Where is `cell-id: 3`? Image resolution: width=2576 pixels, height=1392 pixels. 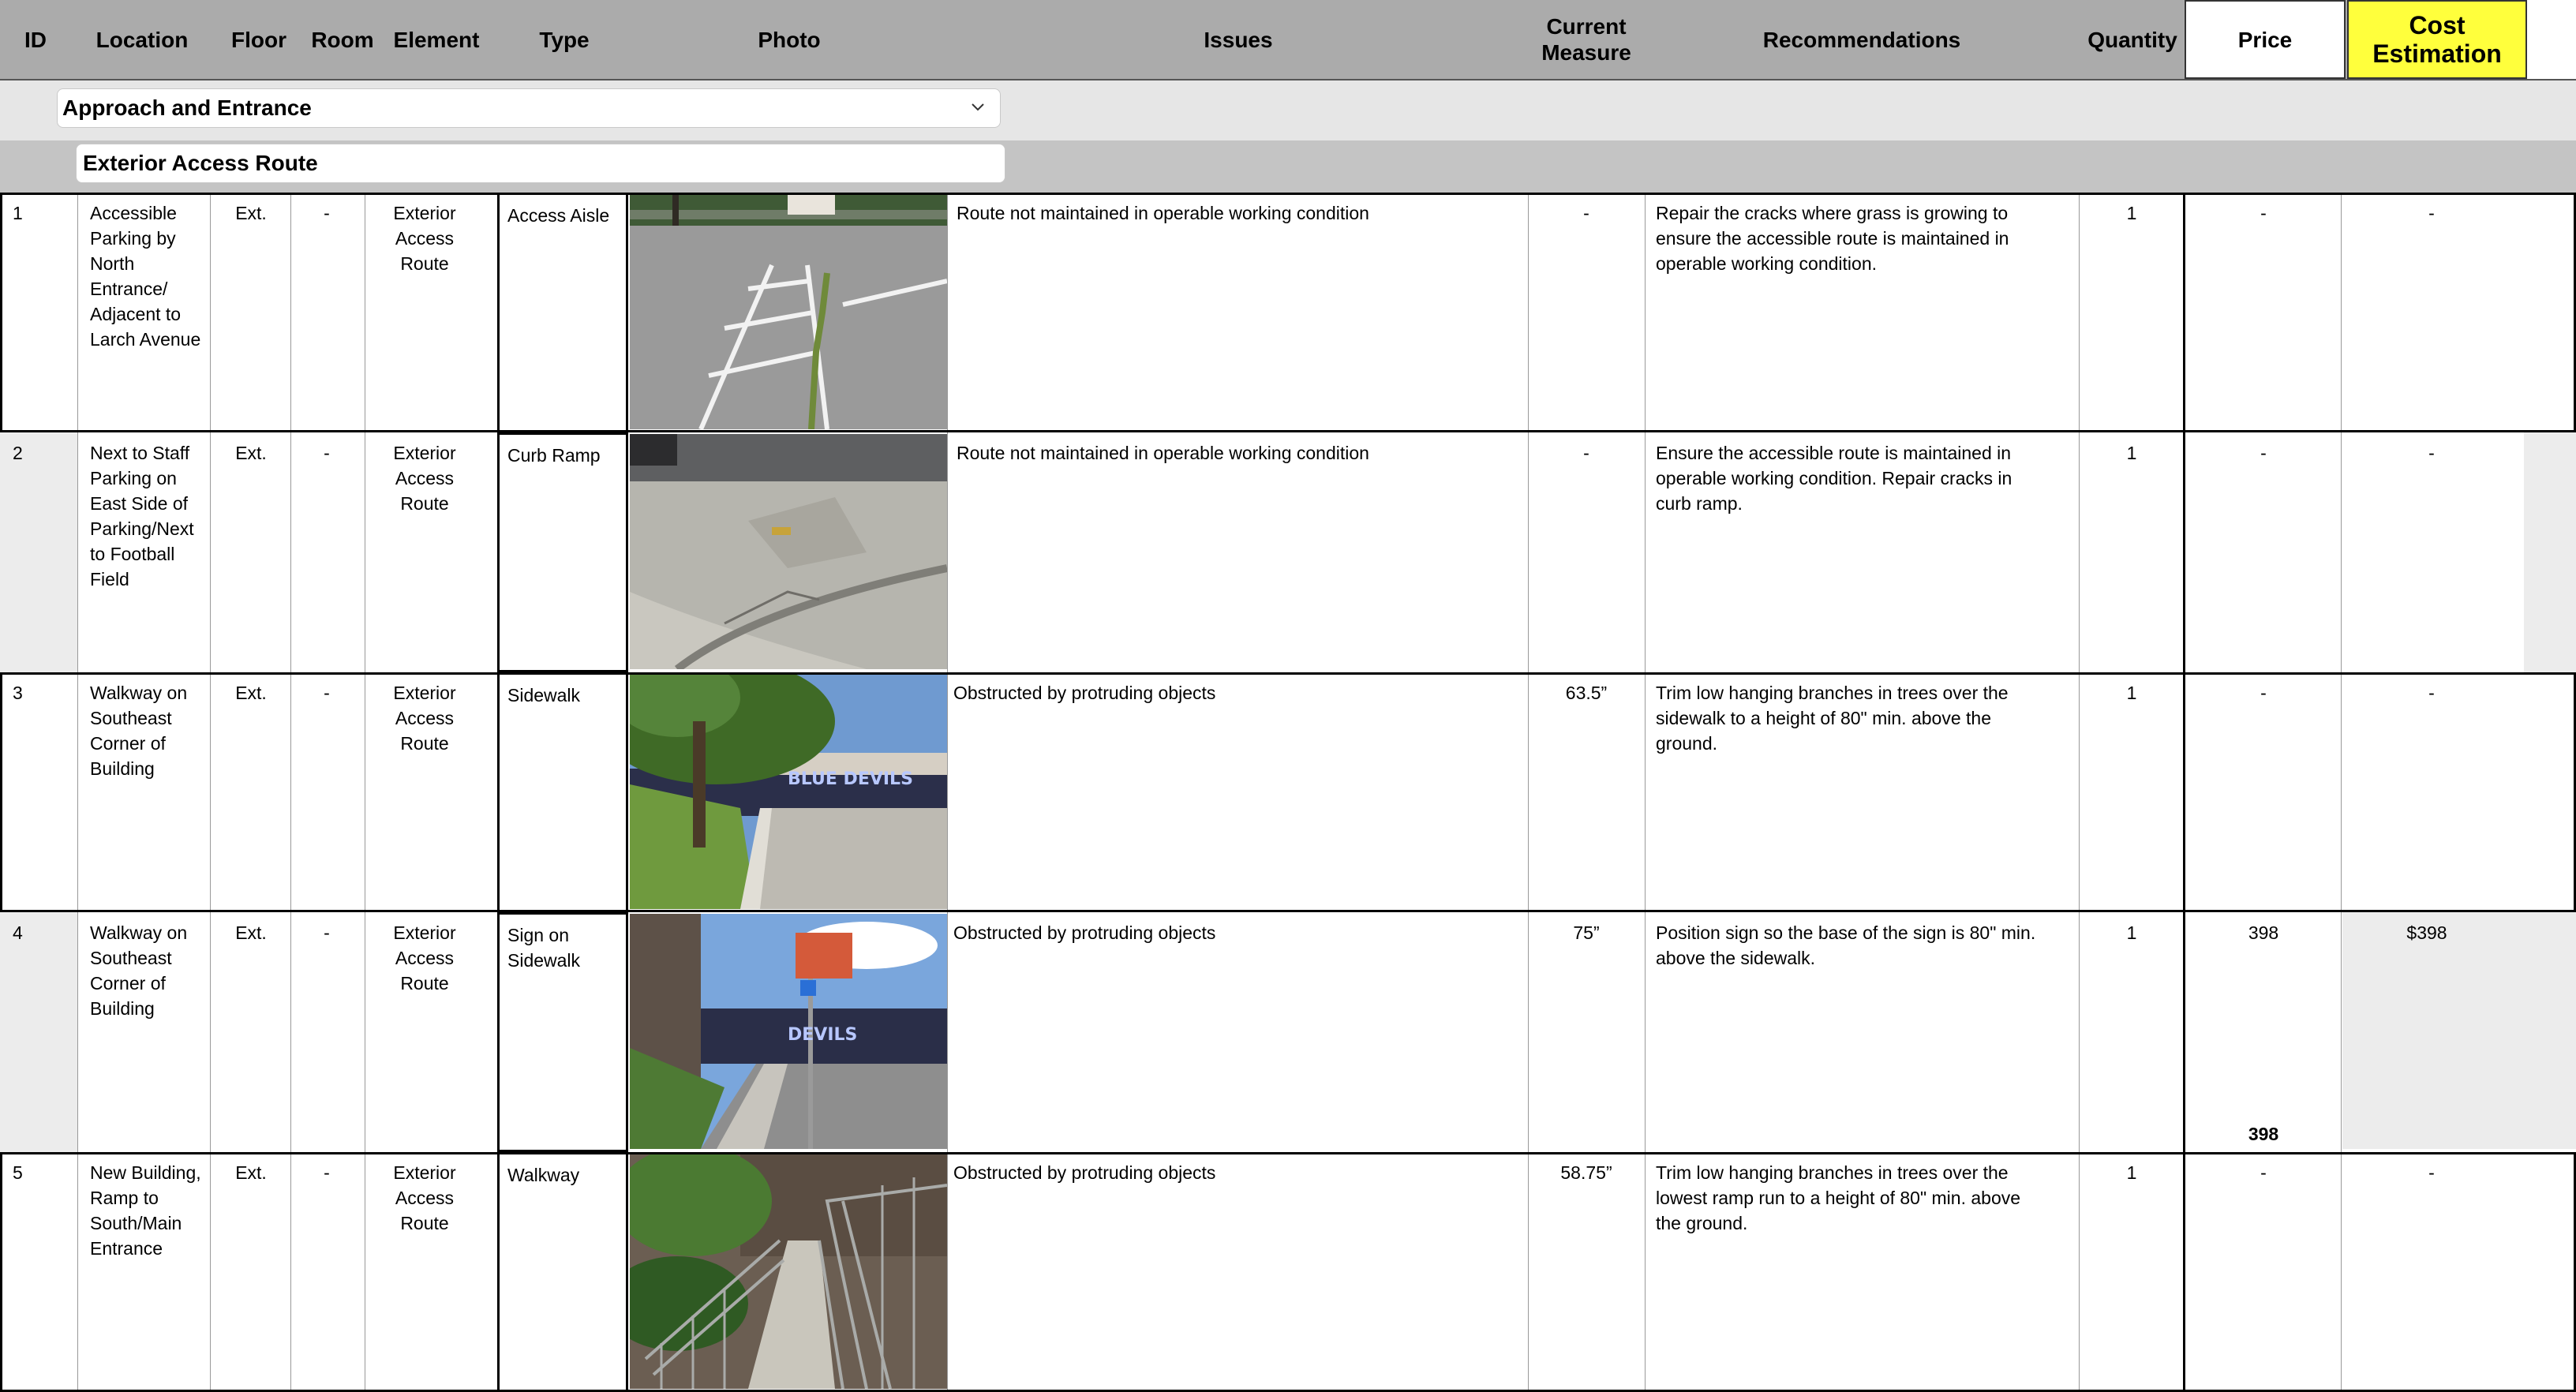 cell-id: 3 is located at coordinates (38, 792).